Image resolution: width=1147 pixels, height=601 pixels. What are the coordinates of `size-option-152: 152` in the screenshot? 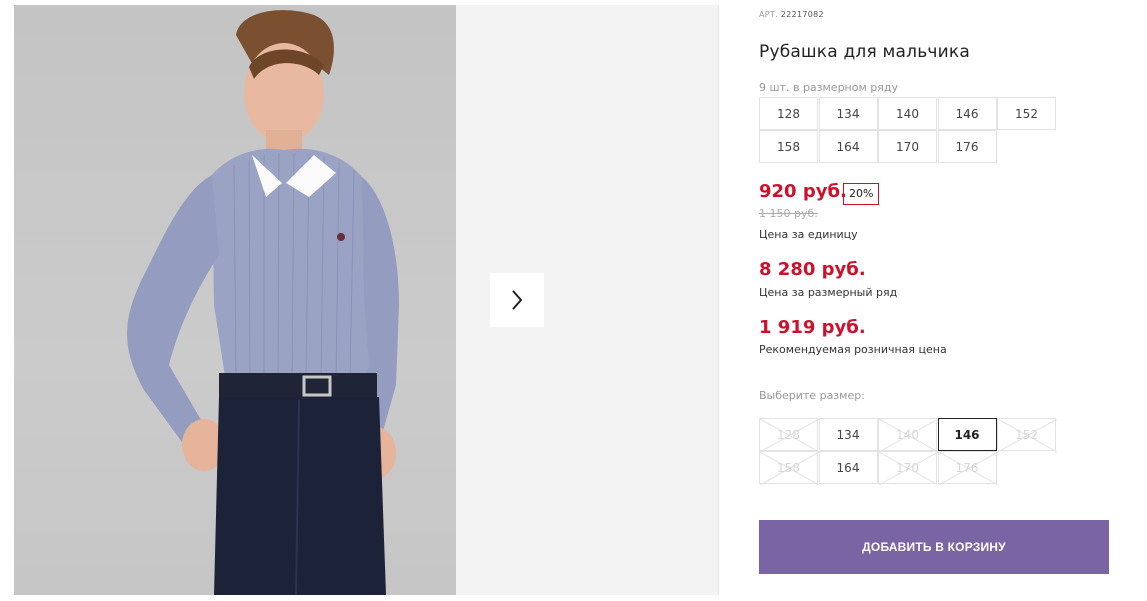 It's located at (1027, 435).